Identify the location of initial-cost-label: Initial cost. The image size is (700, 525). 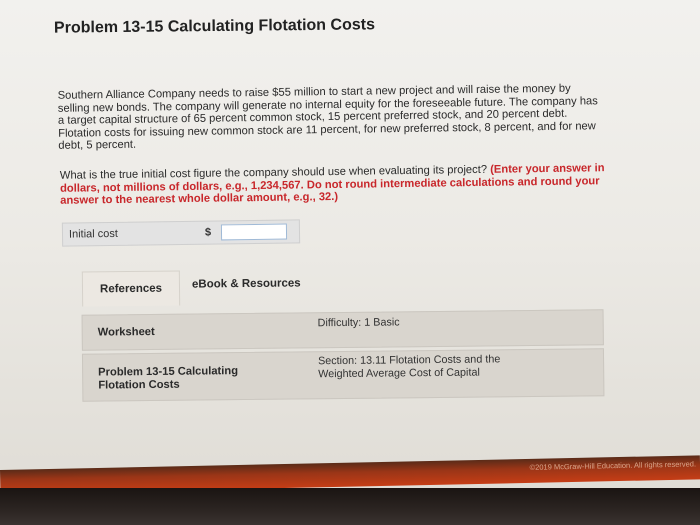
(93, 234).